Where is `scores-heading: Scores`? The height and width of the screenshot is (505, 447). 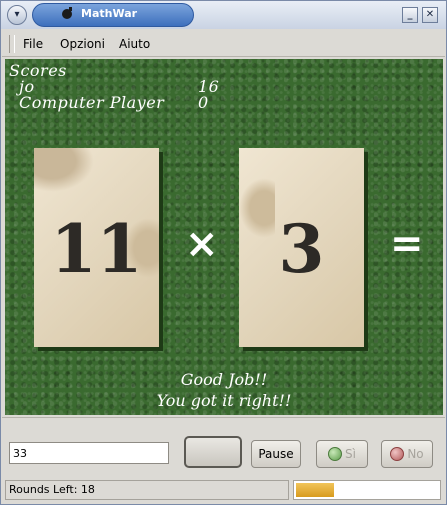
scores-heading: Scores is located at coordinates (38, 70).